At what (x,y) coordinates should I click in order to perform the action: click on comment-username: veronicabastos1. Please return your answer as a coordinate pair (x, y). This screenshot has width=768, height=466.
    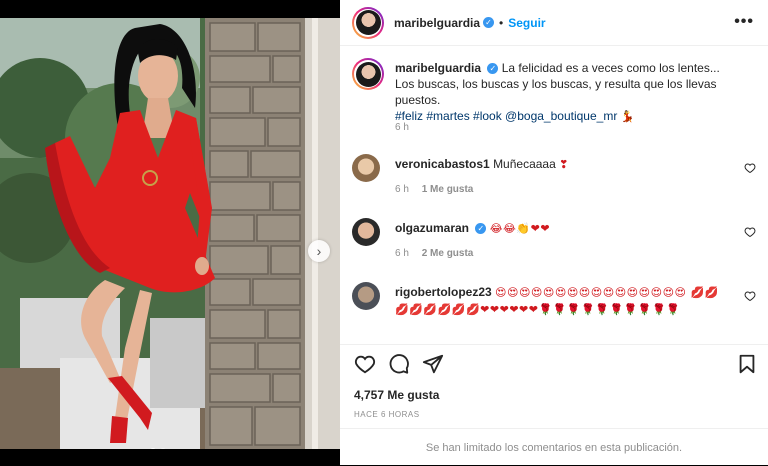
    Looking at the image, I should click on (442, 164).